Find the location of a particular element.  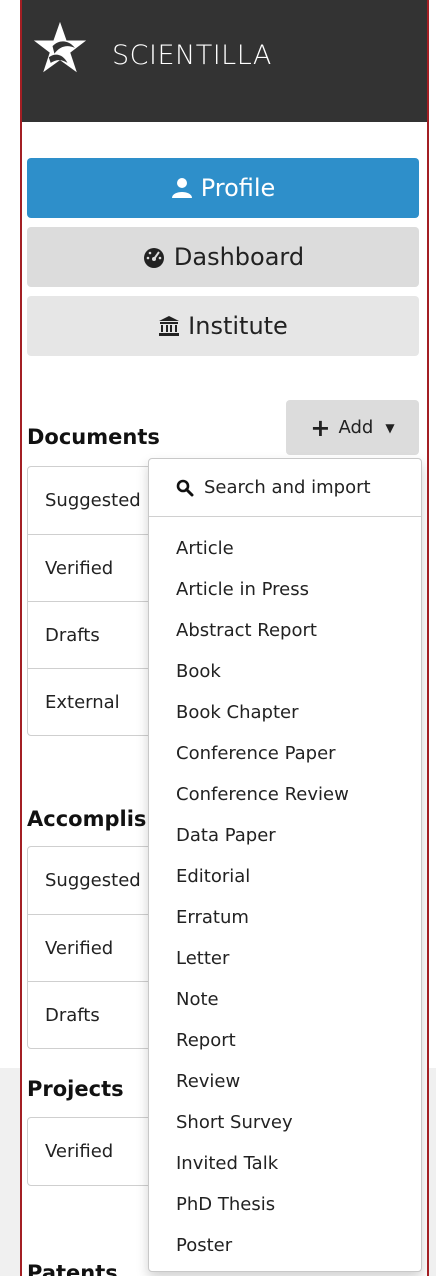

menu-item-erratum: Erratum is located at coordinates (212, 917).